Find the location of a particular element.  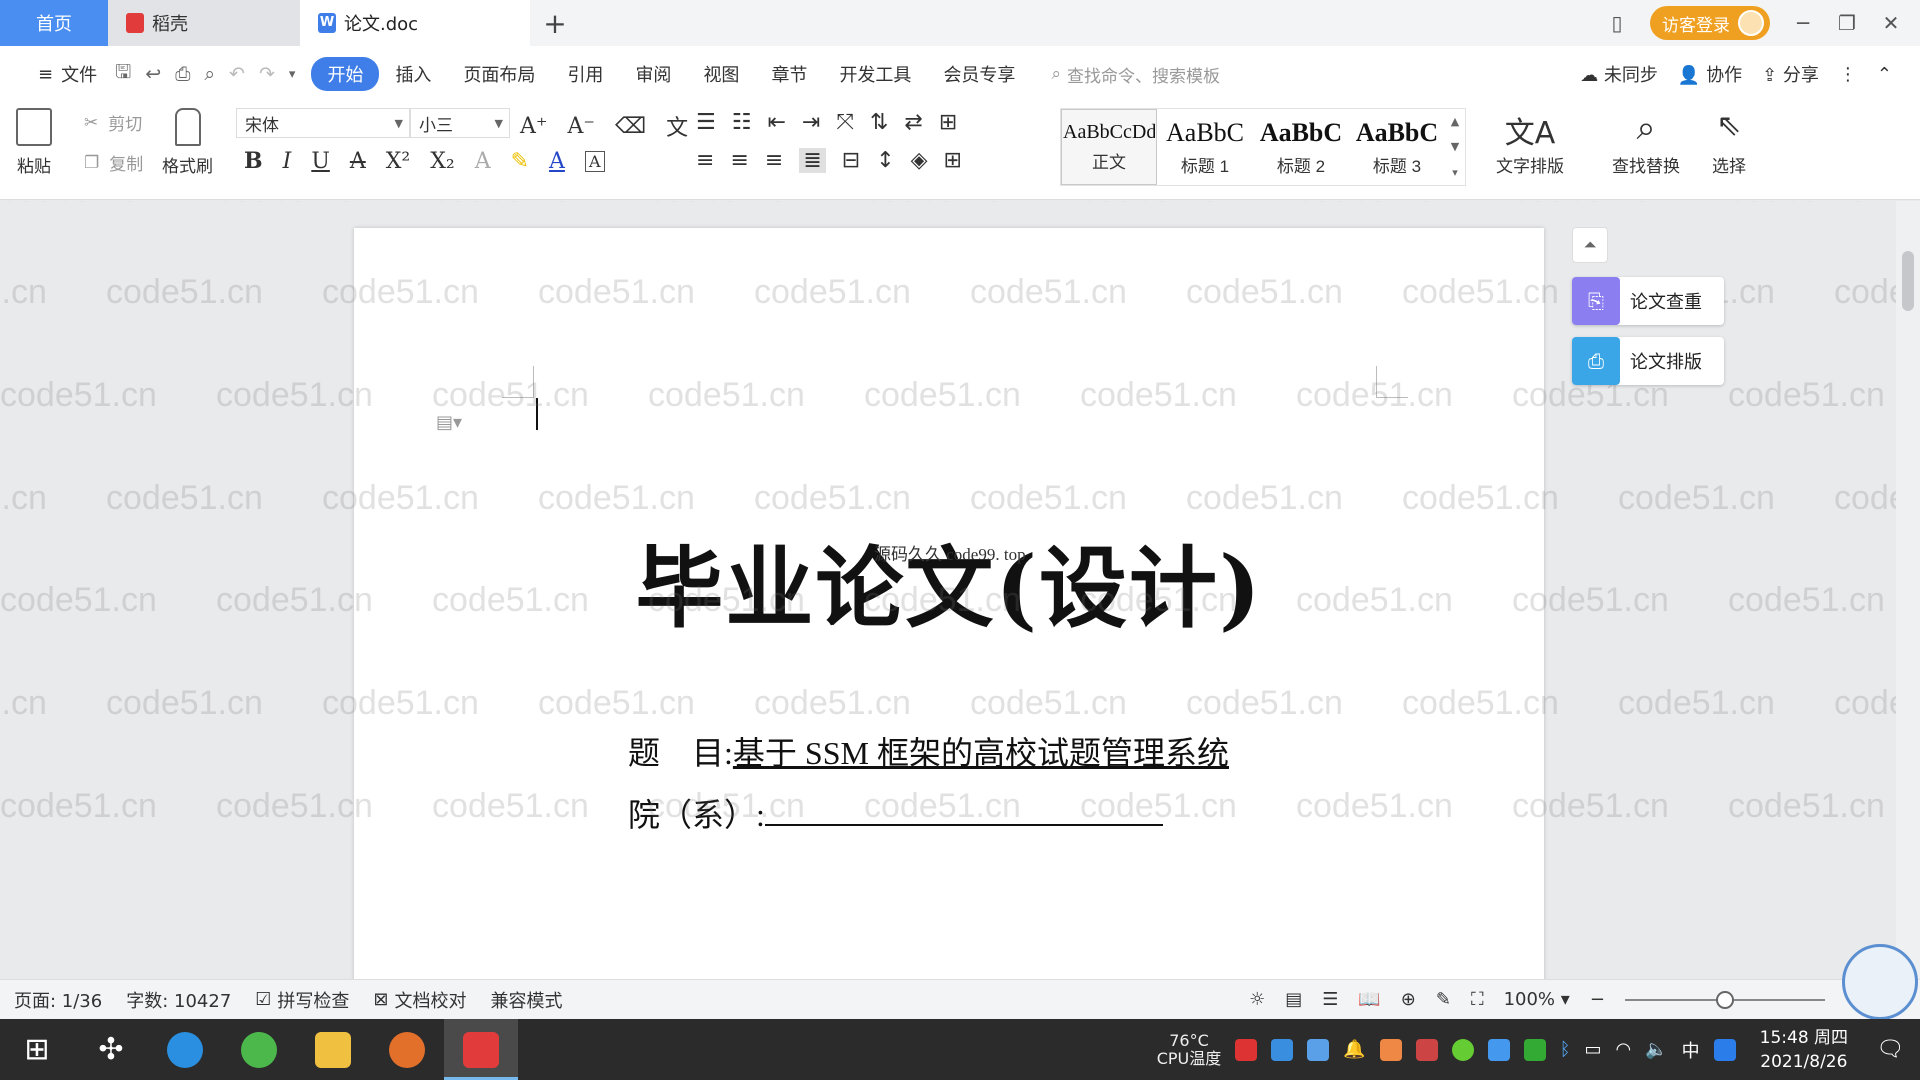

tab-view: 视图 is located at coordinates (721, 74).